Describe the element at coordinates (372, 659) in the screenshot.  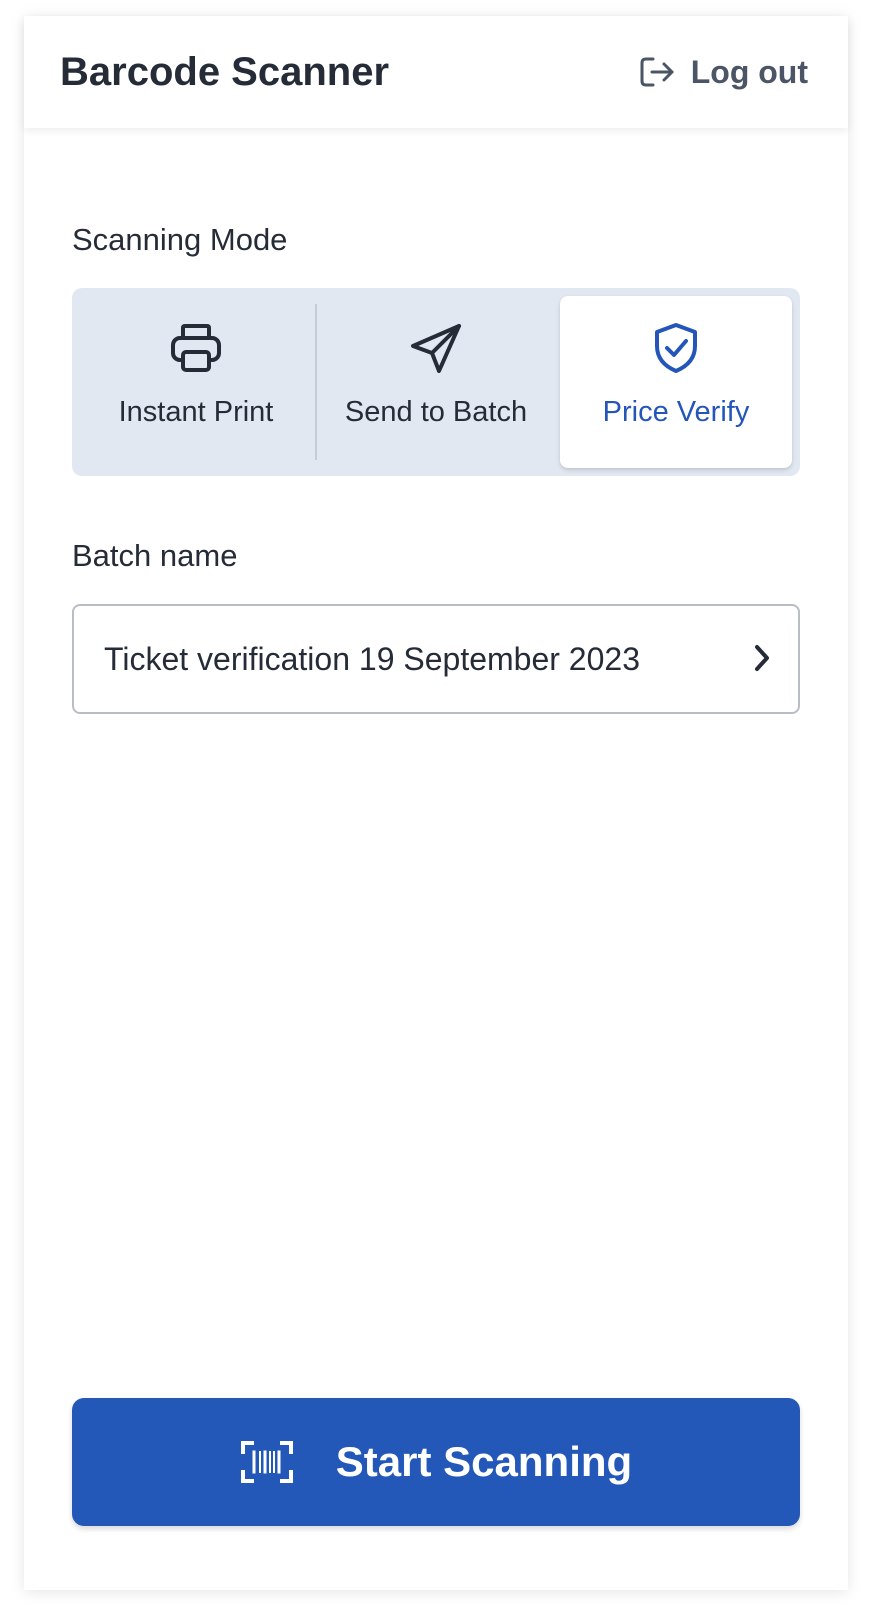
I see `batch-name-value: Ticket verification 19 September 2023` at that location.